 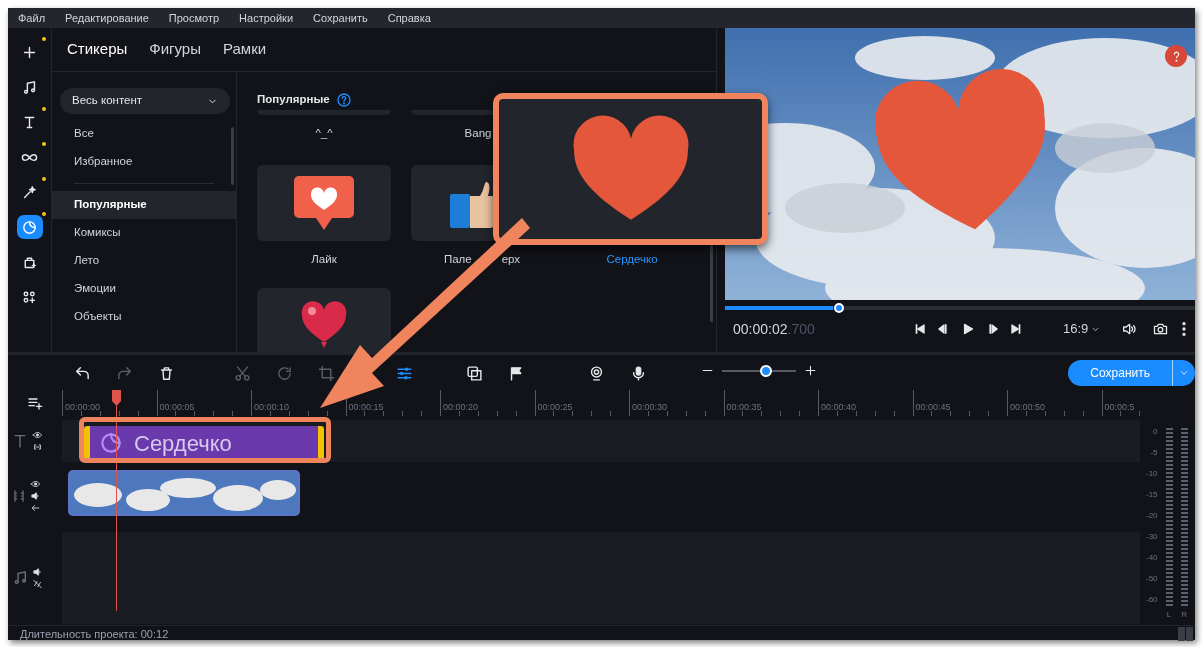 I want to click on add-track-icon, so click(x=35, y=403).